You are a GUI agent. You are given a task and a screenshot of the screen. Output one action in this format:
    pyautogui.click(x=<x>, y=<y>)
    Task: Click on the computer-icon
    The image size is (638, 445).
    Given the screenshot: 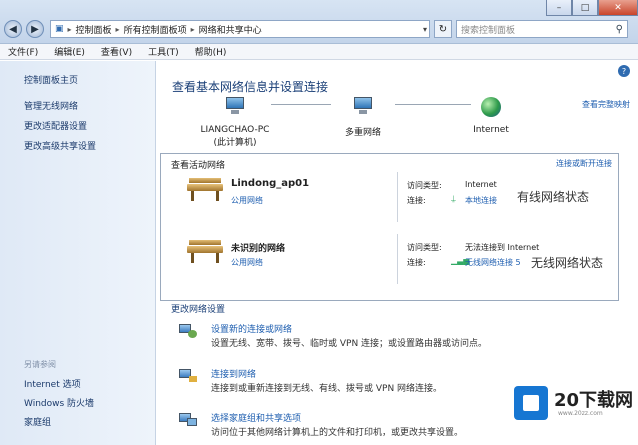 What is the action you would take?
    pyautogui.click(x=235, y=106)
    